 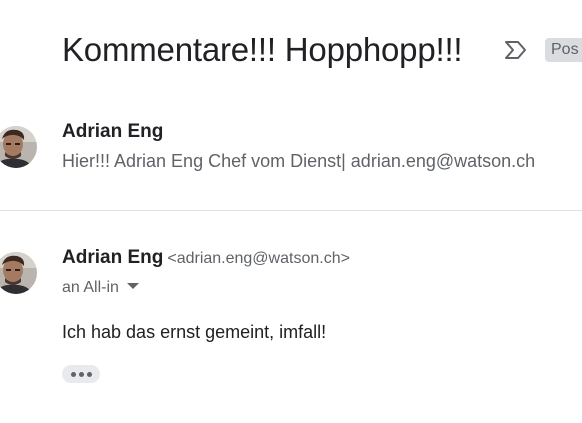 What do you see at coordinates (563, 50) in the screenshot?
I see `label-chip: Pos` at bounding box center [563, 50].